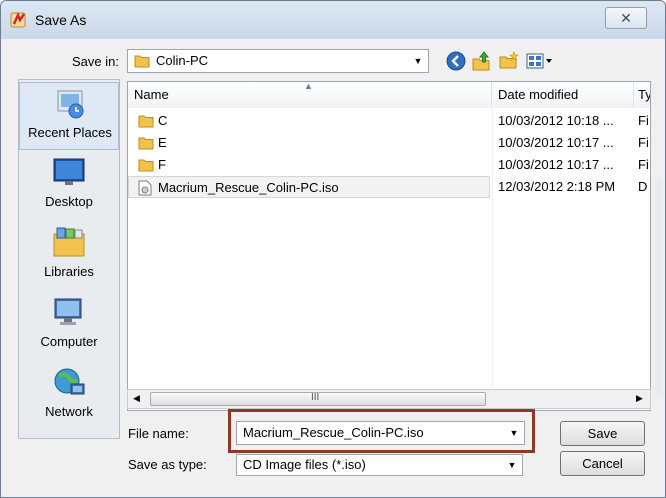 The height and width of the screenshot is (498, 666). What do you see at coordinates (167, 464) in the screenshot?
I see `save-type-label: Save as type:` at bounding box center [167, 464].